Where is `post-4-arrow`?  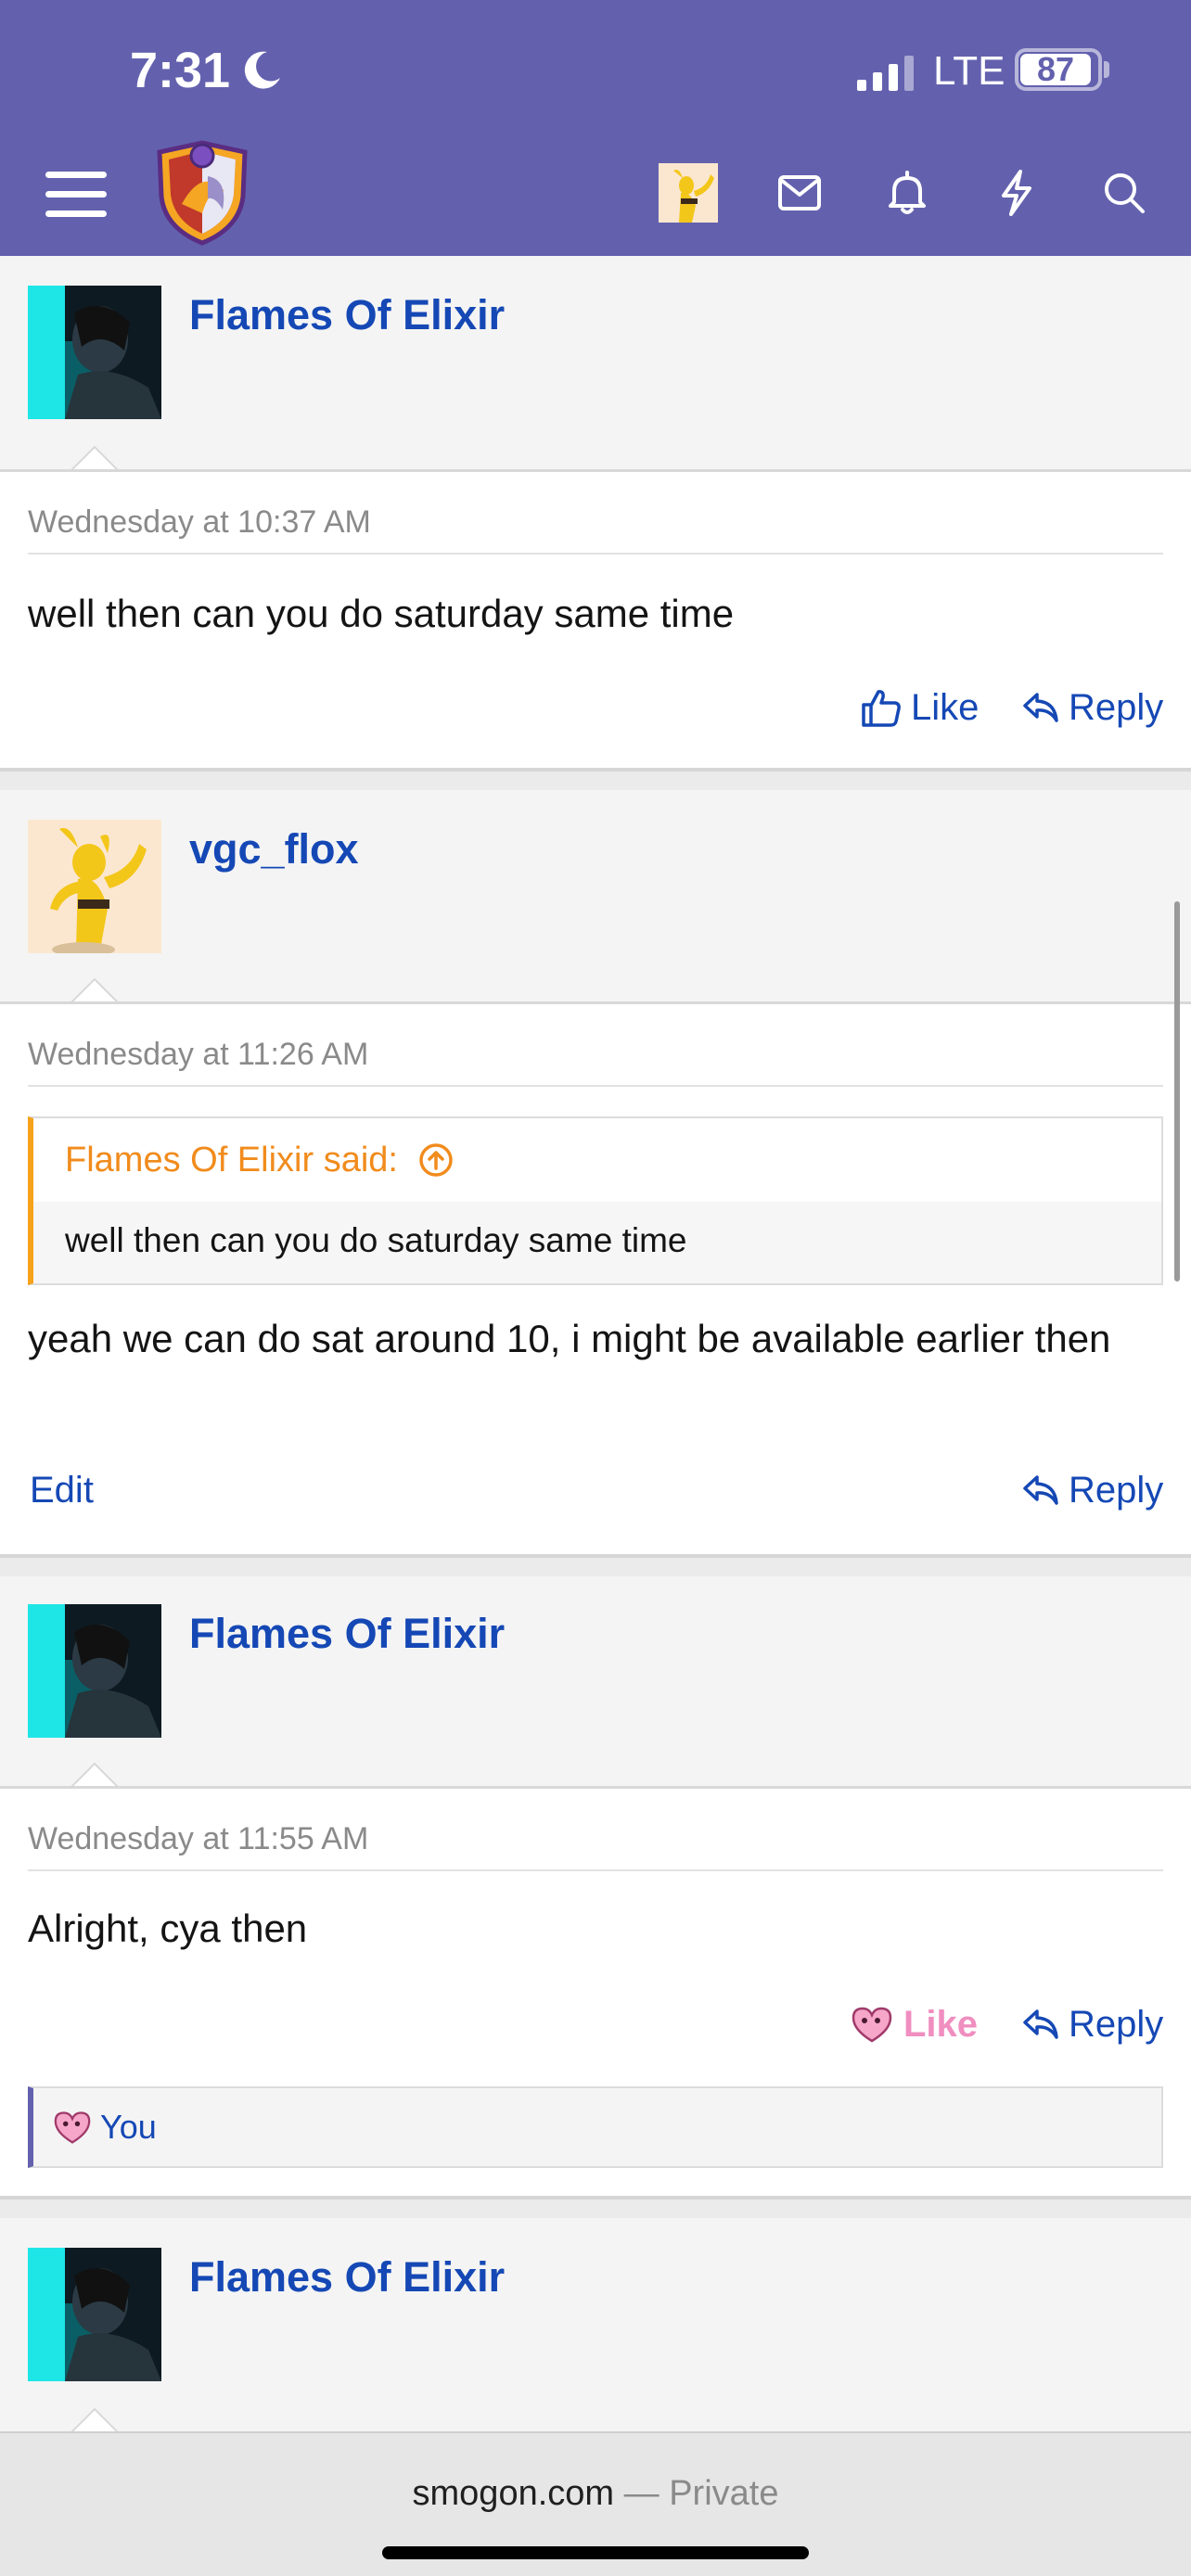
post-4-arrow is located at coordinates (95, 2420).